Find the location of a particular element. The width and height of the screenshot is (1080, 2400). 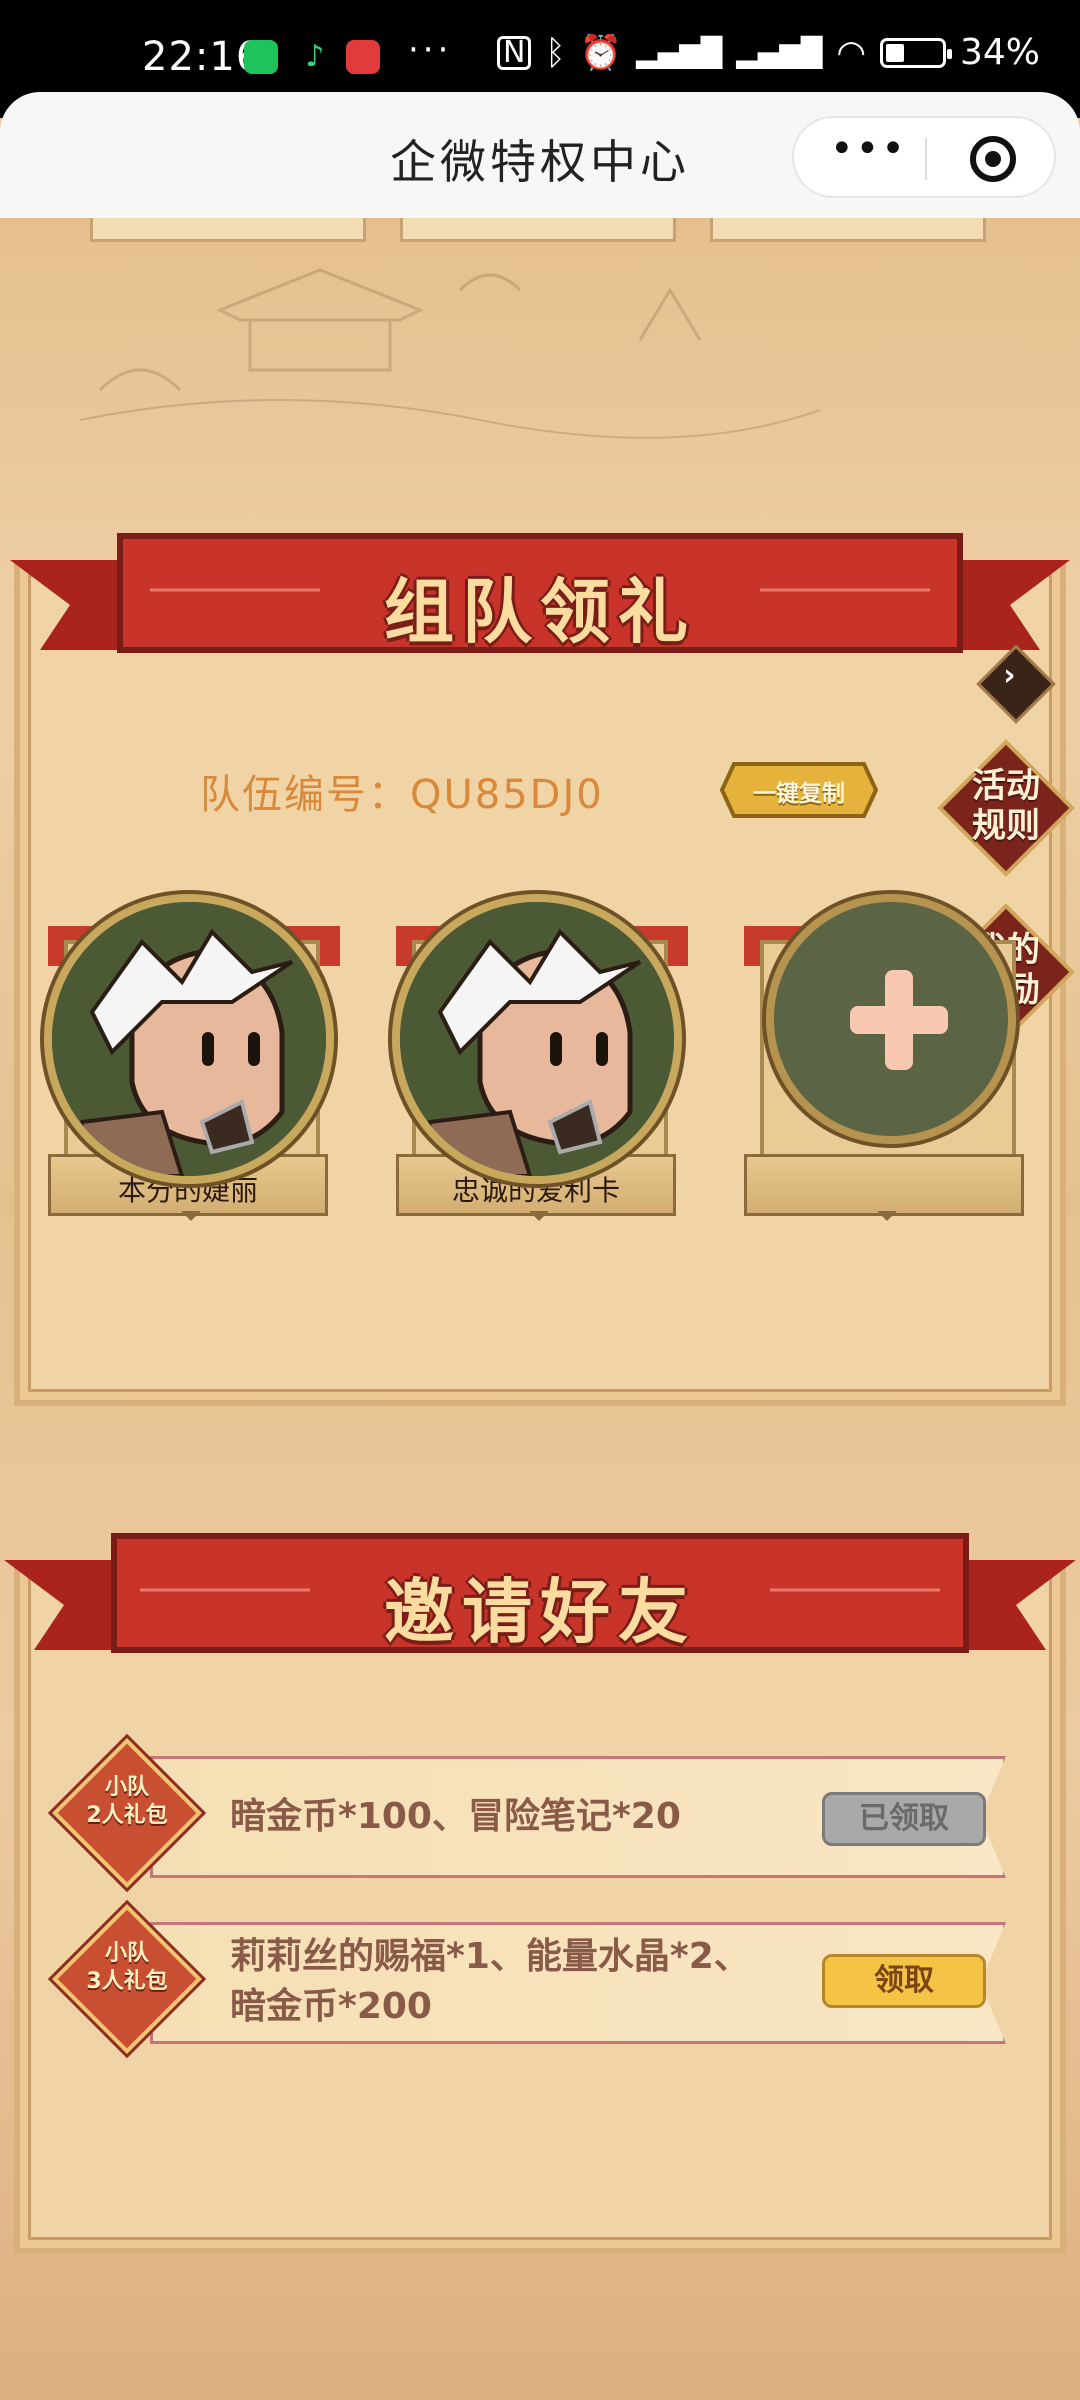

capsule-divider is located at coordinates (926, 159).